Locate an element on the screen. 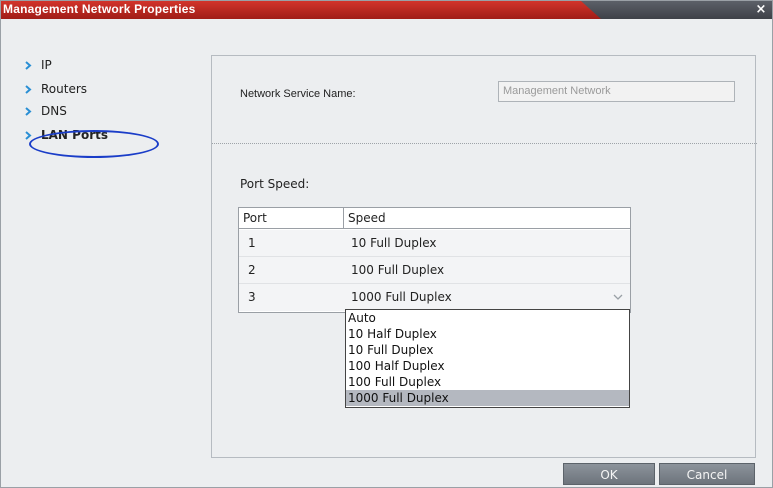 The height and width of the screenshot is (488, 773). sidebar-item-lan-ports: LAN Ports is located at coordinates (66, 135).